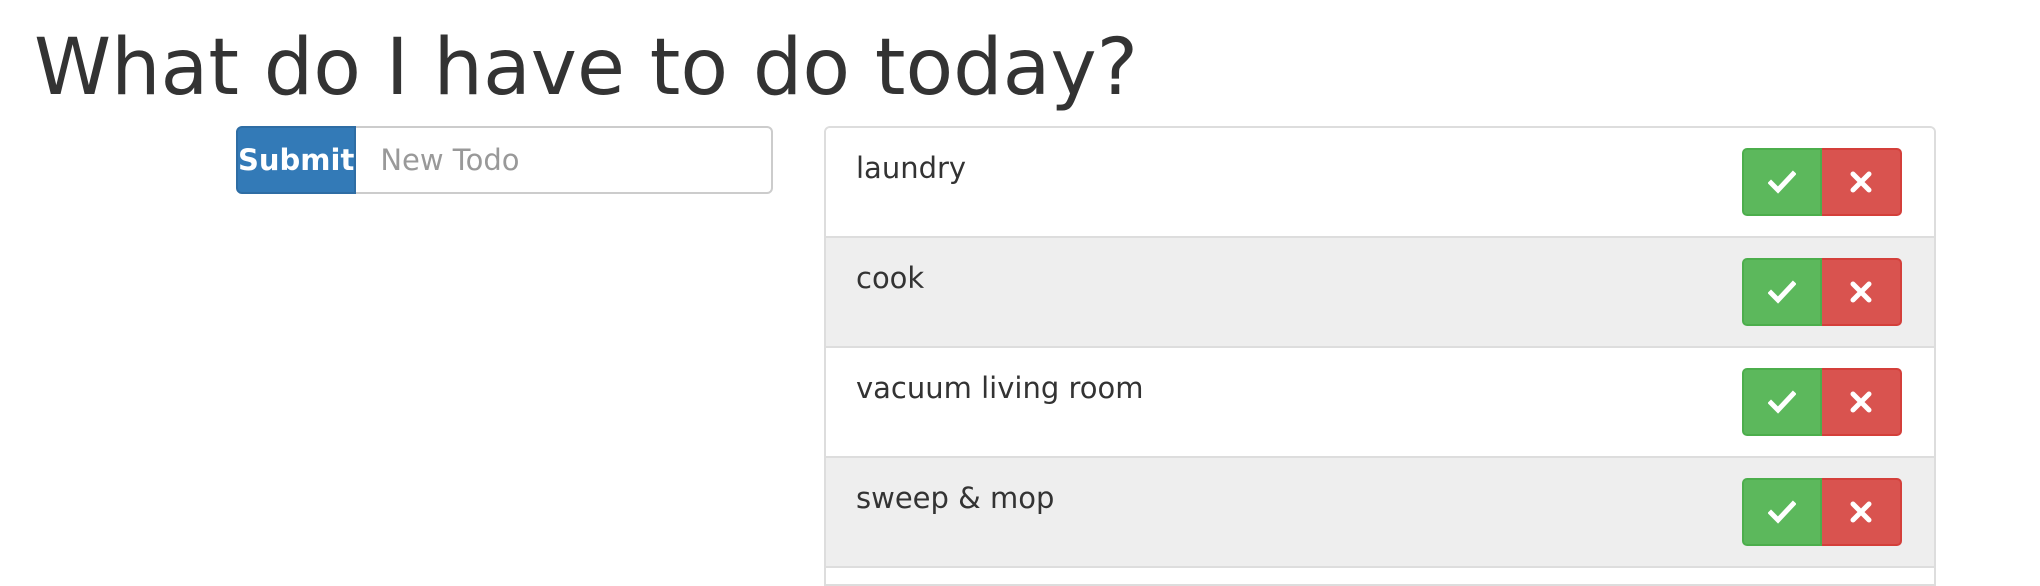 The width and height of the screenshot is (2040, 586). Describe the element at coordinates (911, 168) in the screenshot. I see `todo-text: laundry` at that location.